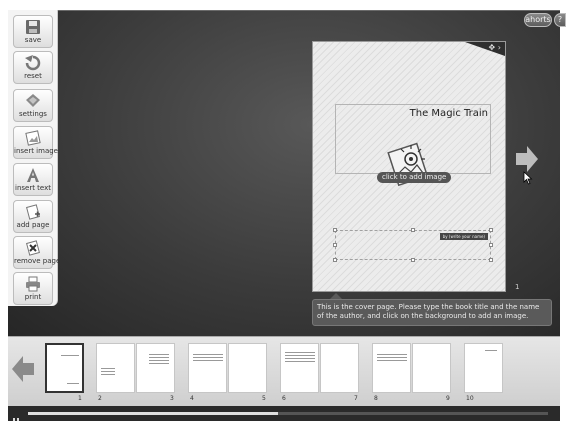 The height and width of the screenshot is (421, 566). I want to click on author-text-box: by (write your name), so click(413, 245).